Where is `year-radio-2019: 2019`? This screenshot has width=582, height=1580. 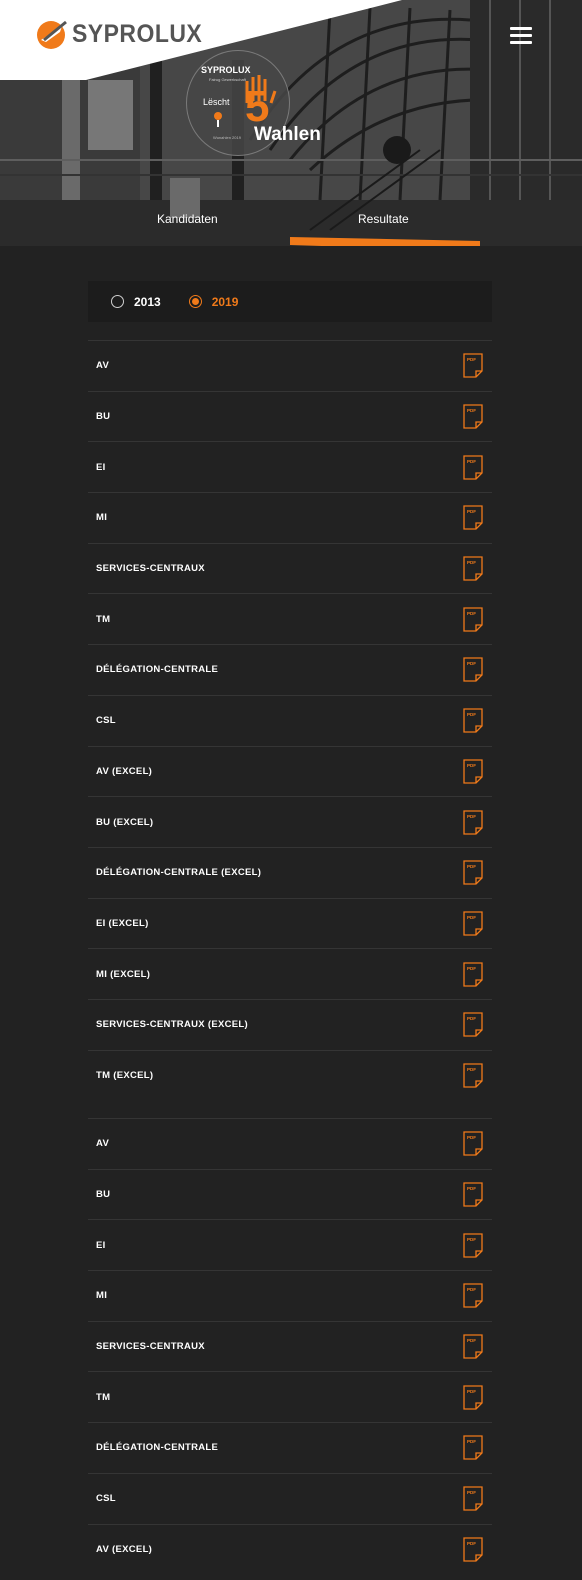 year-radio-2019: 2019 is located at coordinates (213, 301).